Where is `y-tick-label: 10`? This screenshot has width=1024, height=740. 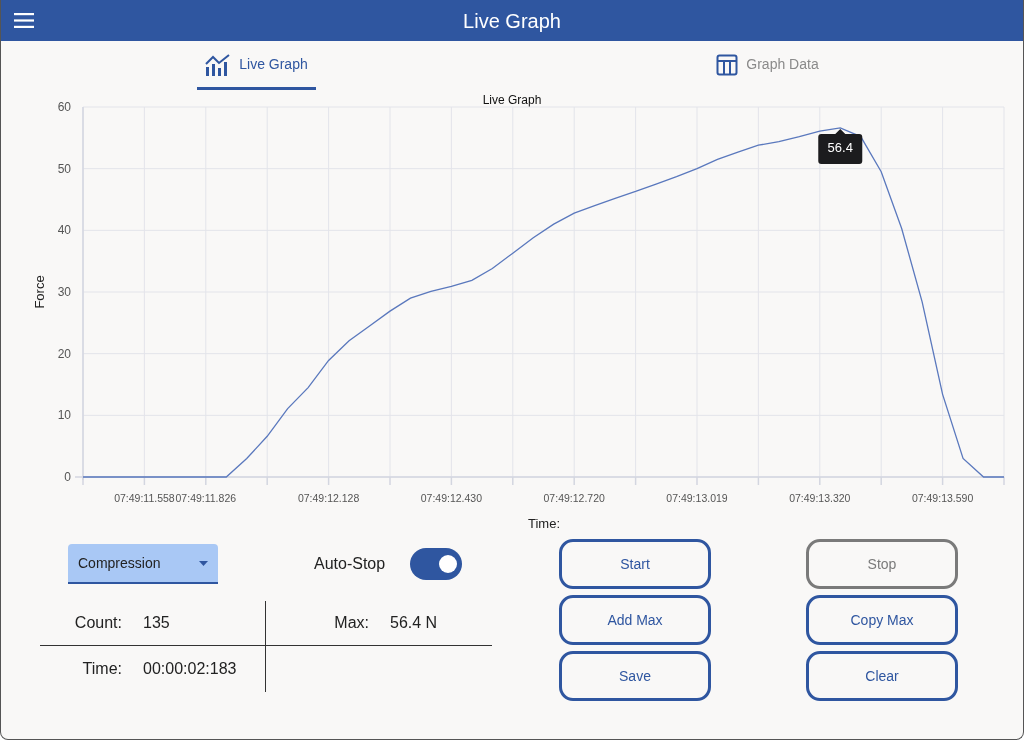 y-tick-label: 10 is located at coordinates (64, 415).